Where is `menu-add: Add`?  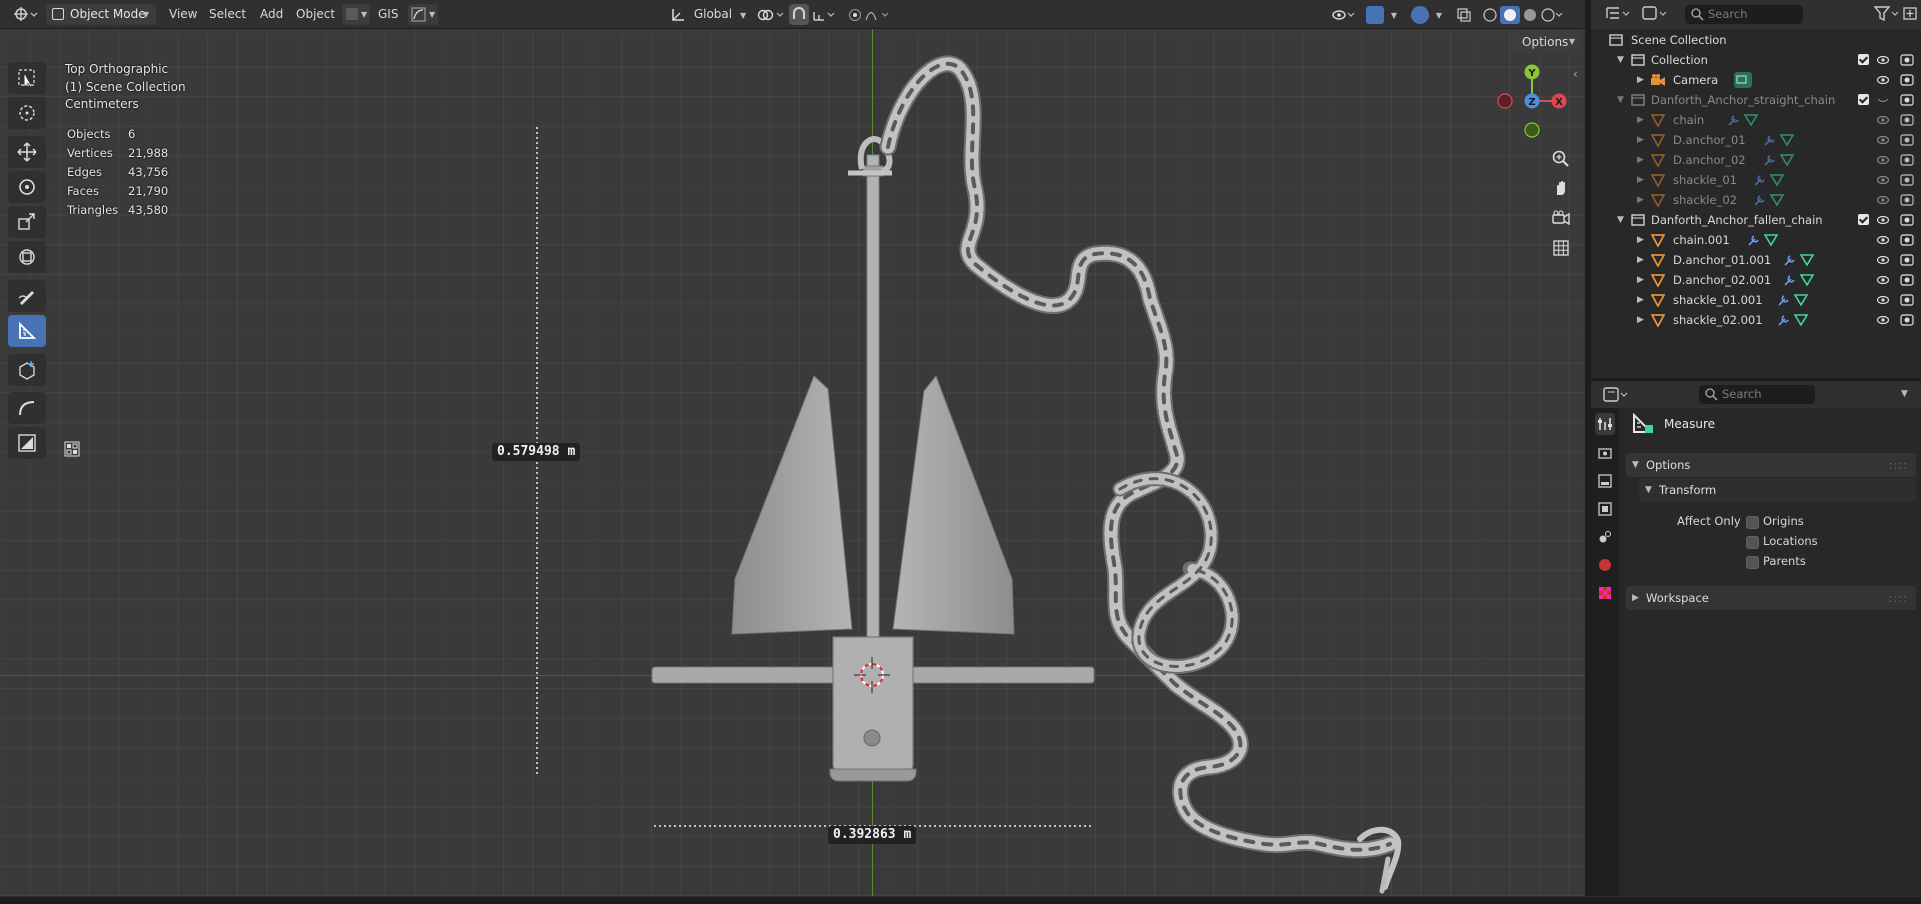 menu-add: Add is located at coordinates (271, 14).